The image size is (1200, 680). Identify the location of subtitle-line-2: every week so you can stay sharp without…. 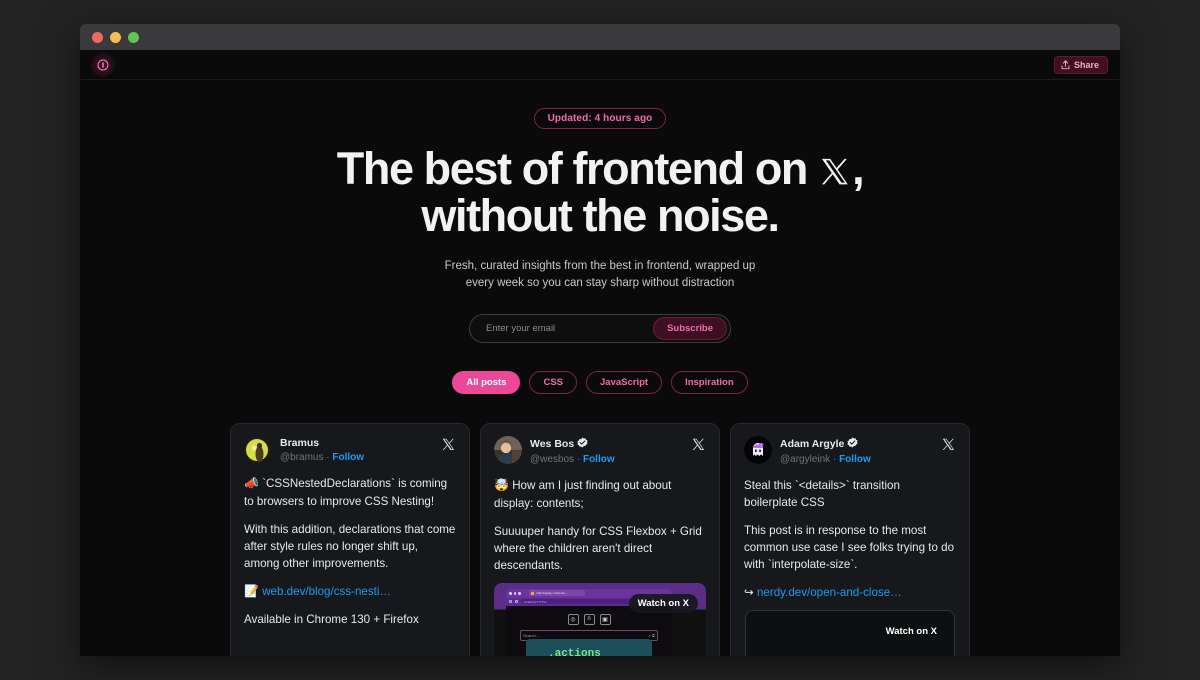
(600, 282).